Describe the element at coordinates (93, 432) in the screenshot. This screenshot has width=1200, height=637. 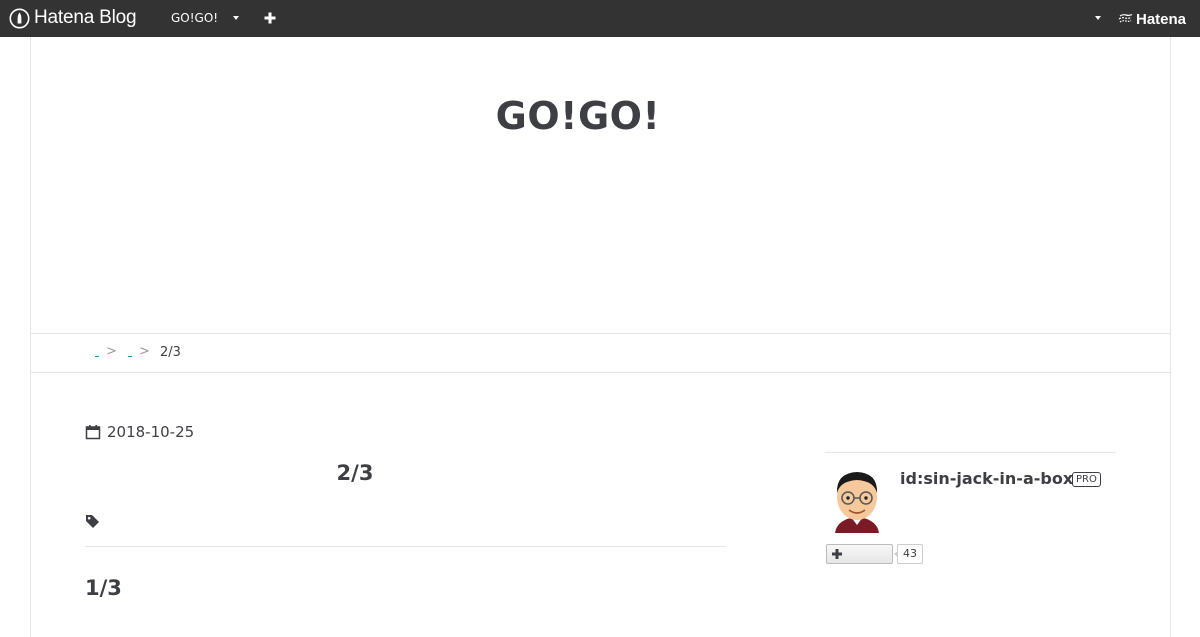
I see `calendar-icon` at that location.